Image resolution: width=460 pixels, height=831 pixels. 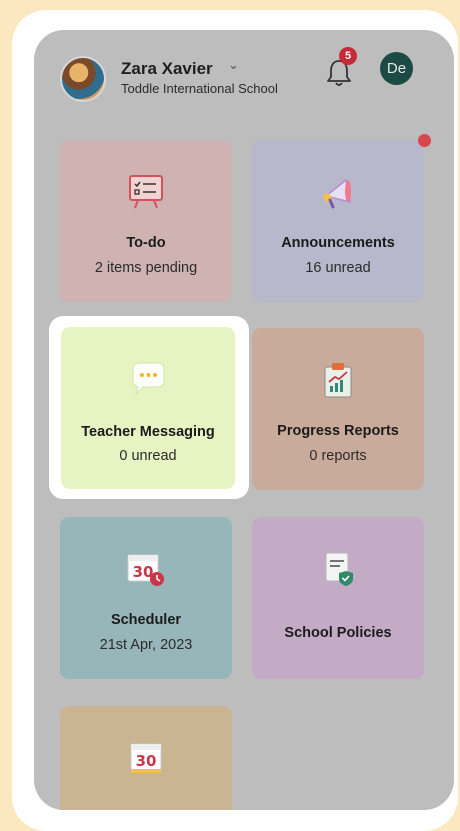 I want to click on calendar-clock-icon: 30, so click(x=145, y=570).